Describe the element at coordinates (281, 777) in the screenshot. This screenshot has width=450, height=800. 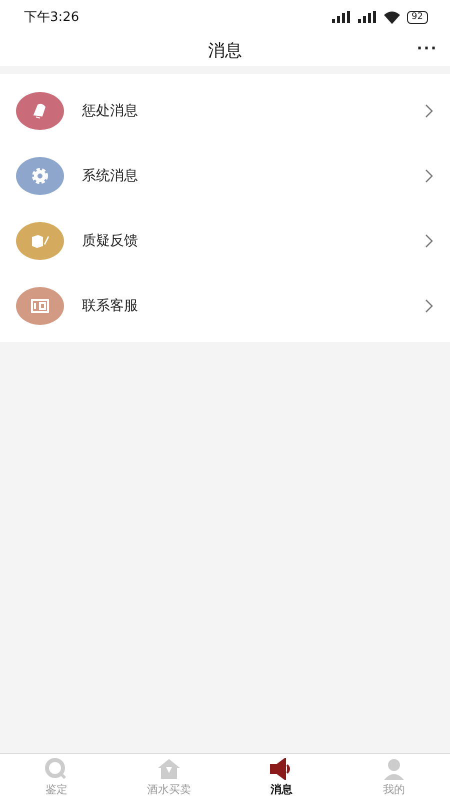
I see `tab-item: 消息` at that location.